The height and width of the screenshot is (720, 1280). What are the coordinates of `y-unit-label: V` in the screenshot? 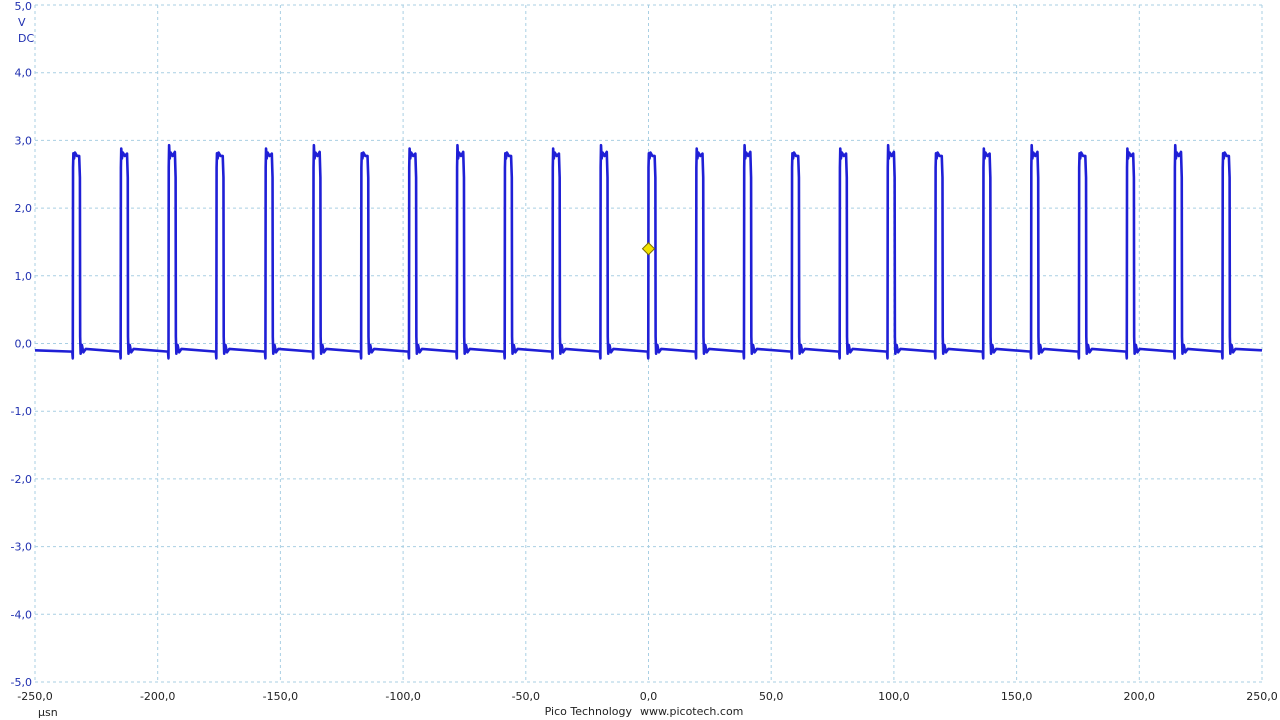 It's located at (22, 22).